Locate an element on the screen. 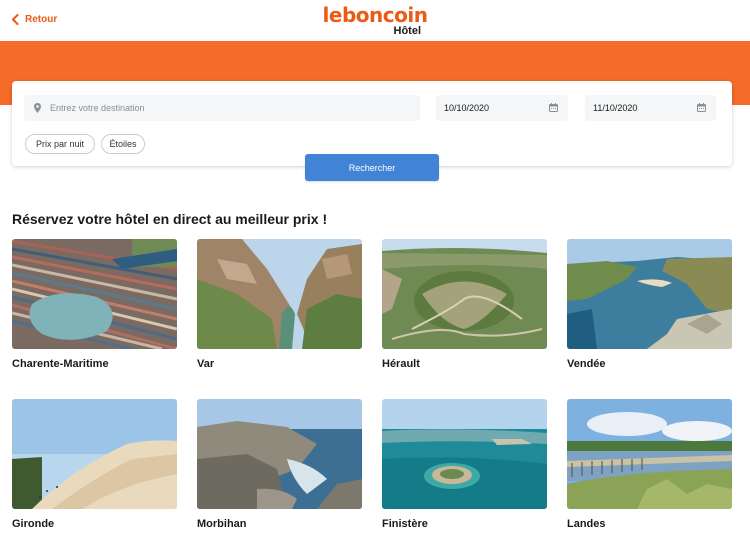 This screenshot has width=750, height=542. location-pin-icon is located at coordinates (37, 108).